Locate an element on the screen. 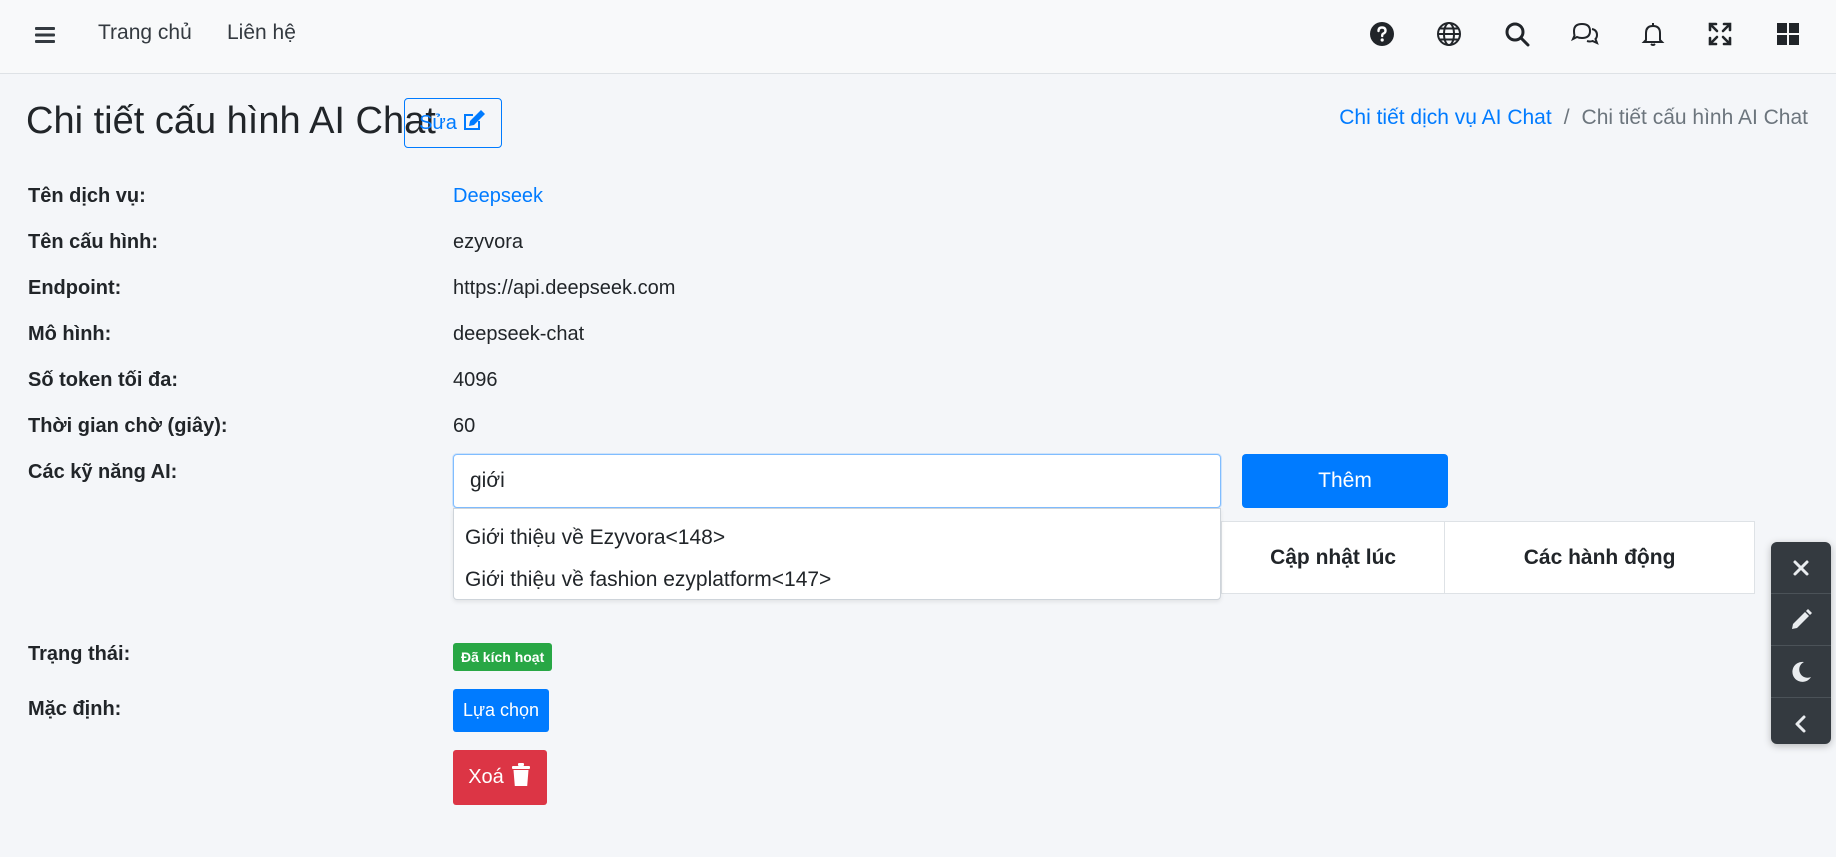 The image size is (1836, 857). model-label: Mô hình: is located at coordinates (70, 334).